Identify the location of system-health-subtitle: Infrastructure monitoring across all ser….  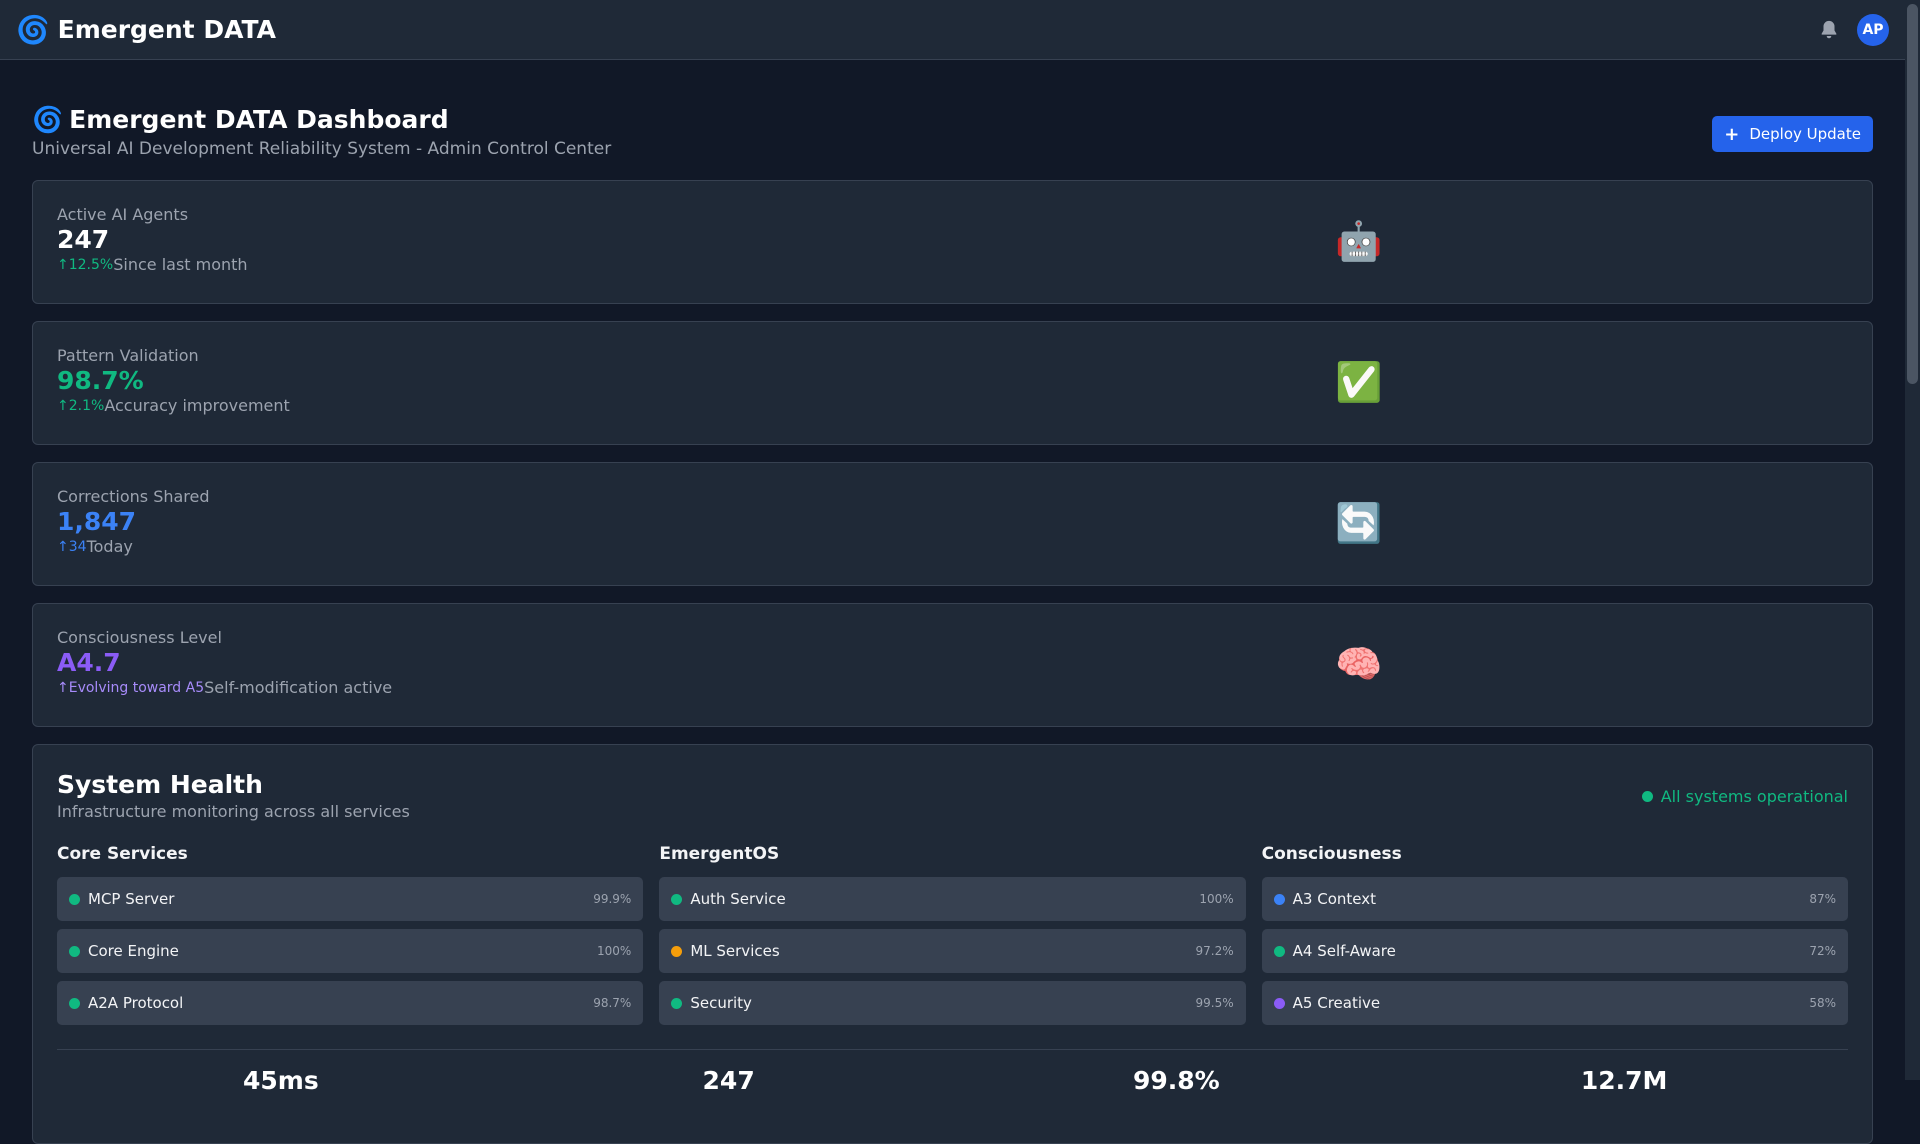
(233, 811).